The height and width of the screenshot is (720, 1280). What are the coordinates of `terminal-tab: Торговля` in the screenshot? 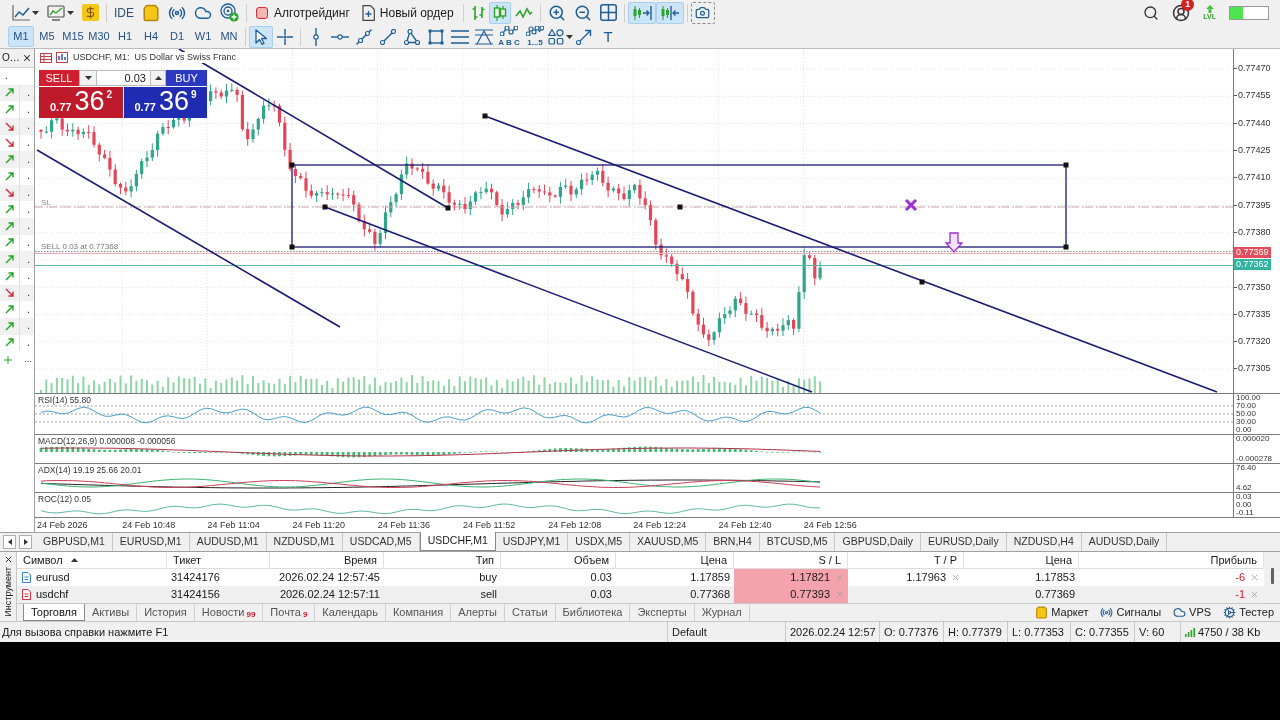 It's located at (54, 612).